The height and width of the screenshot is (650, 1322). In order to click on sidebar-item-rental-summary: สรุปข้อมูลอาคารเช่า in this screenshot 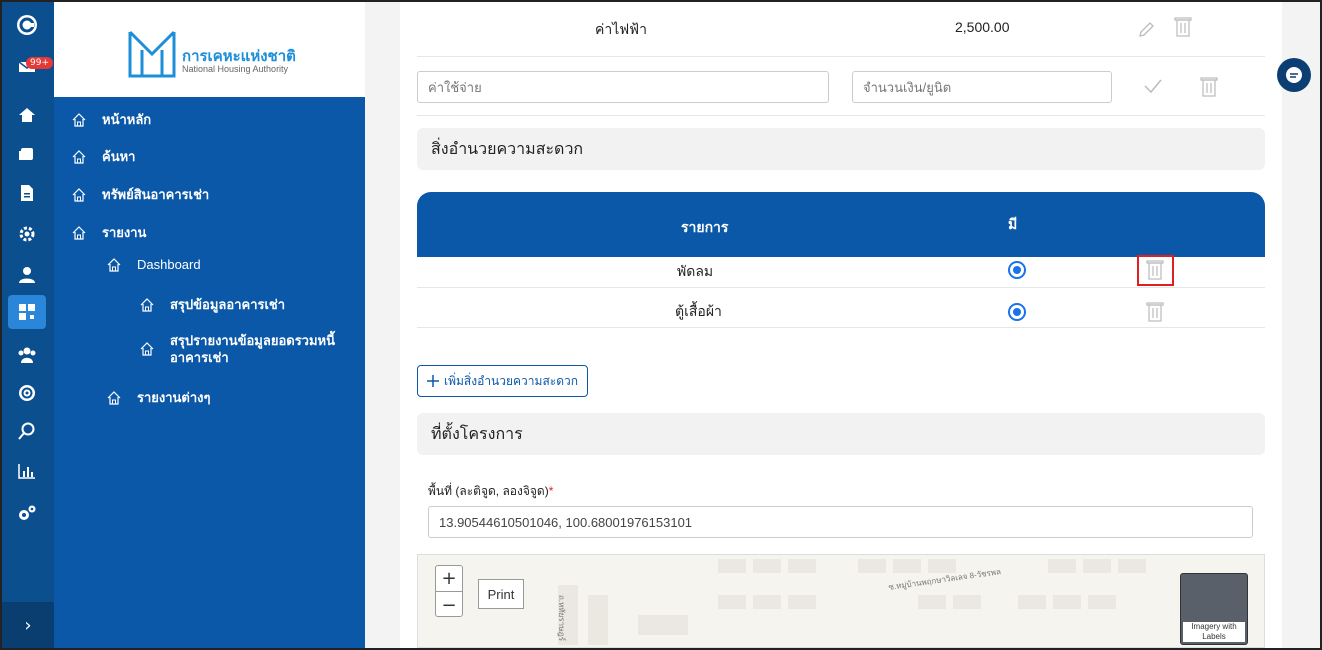, I will do `click(212, 304)`.